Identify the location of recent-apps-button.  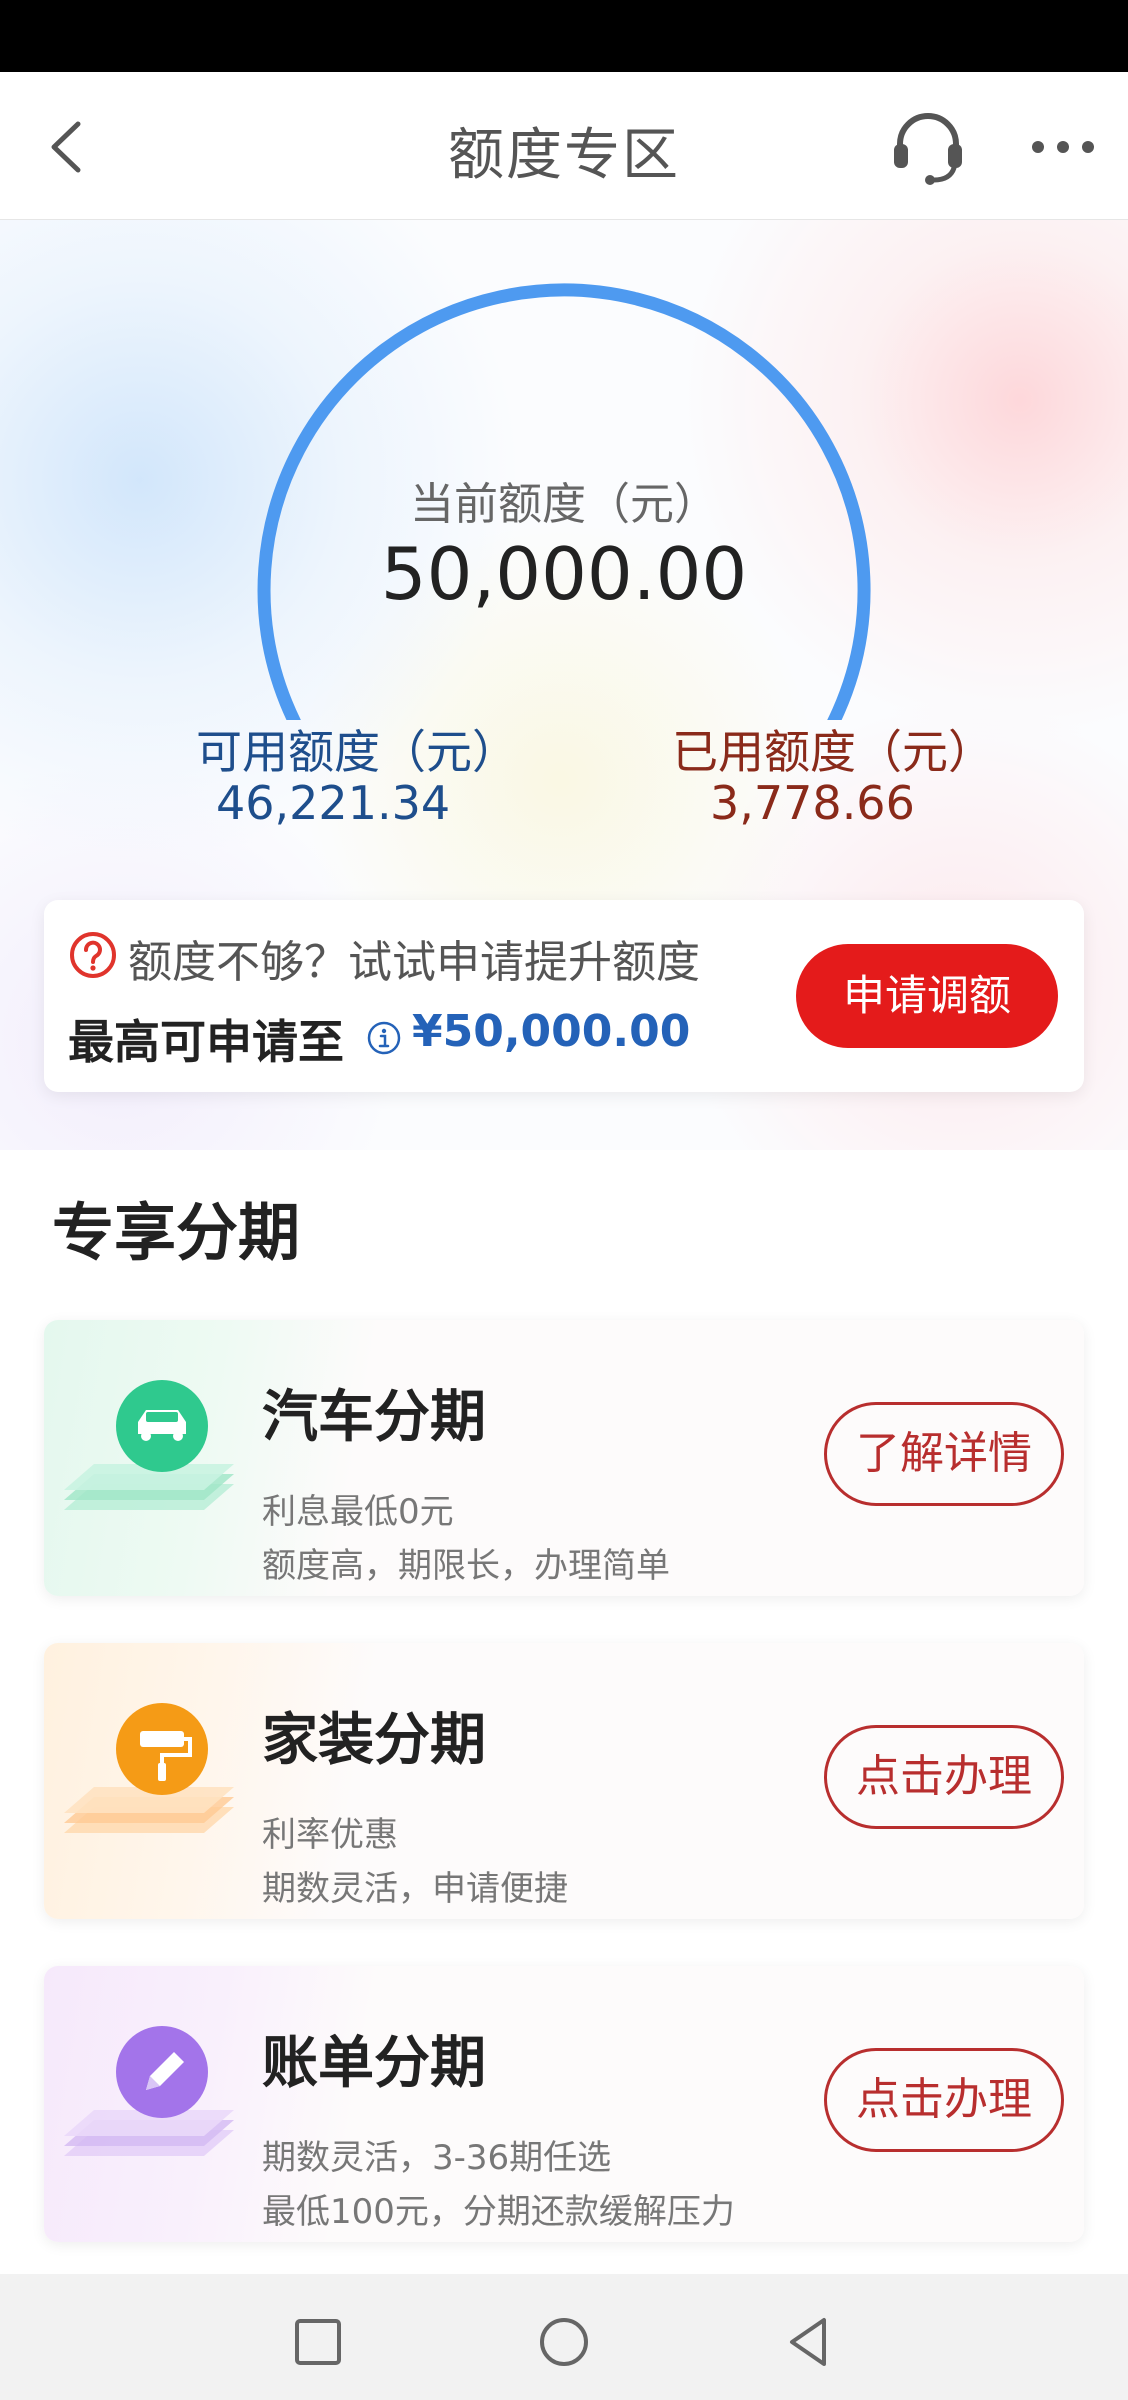
(318, 2342).